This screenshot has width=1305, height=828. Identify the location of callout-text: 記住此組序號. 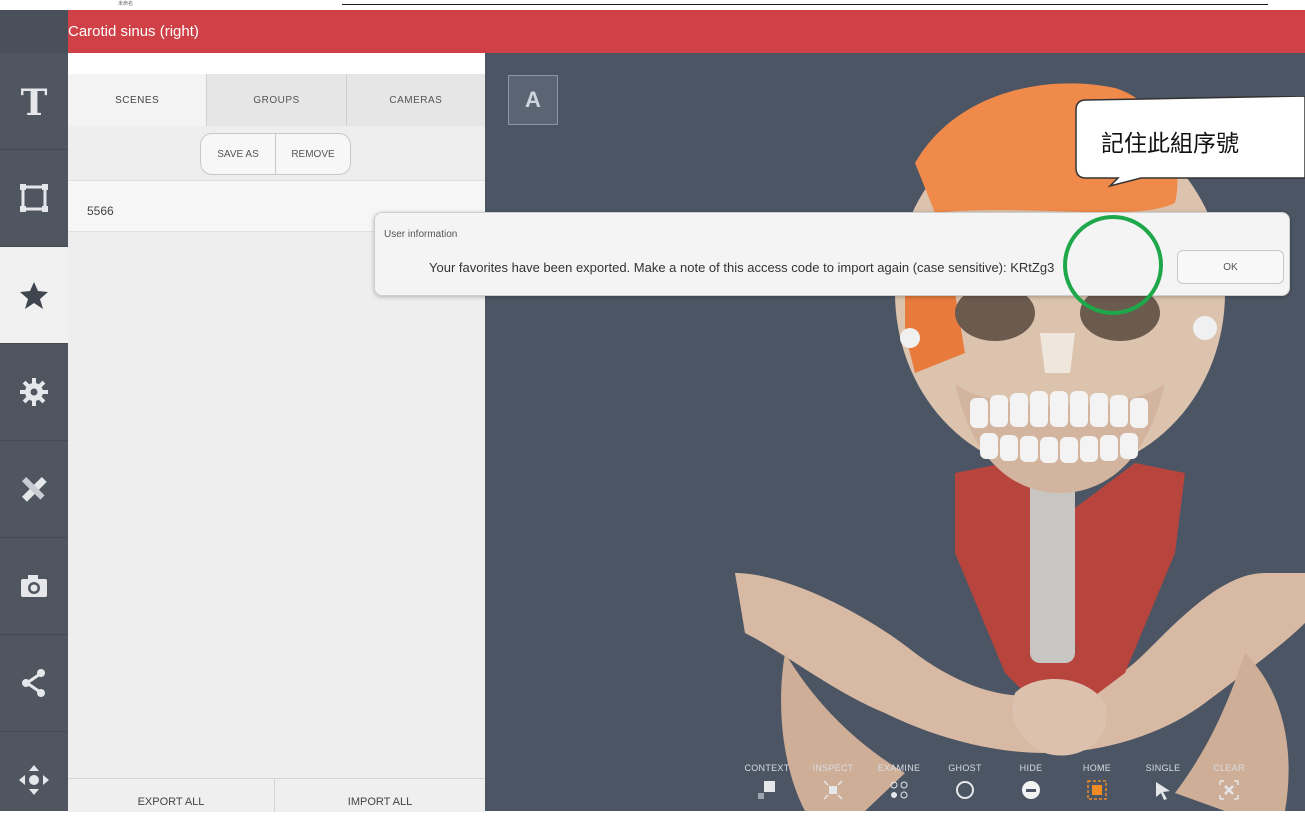
(1170, 144).